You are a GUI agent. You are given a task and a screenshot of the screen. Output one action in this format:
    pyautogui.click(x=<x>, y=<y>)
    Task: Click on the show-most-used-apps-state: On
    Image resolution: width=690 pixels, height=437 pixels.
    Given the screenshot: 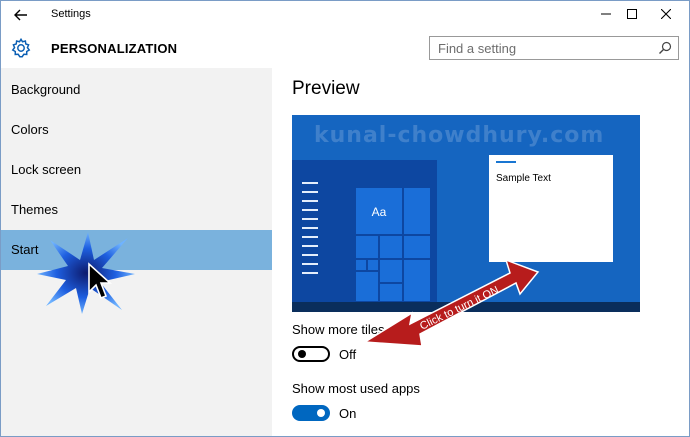 What is the action you would take?
    pyautogui.click(x=348, y=413)
    